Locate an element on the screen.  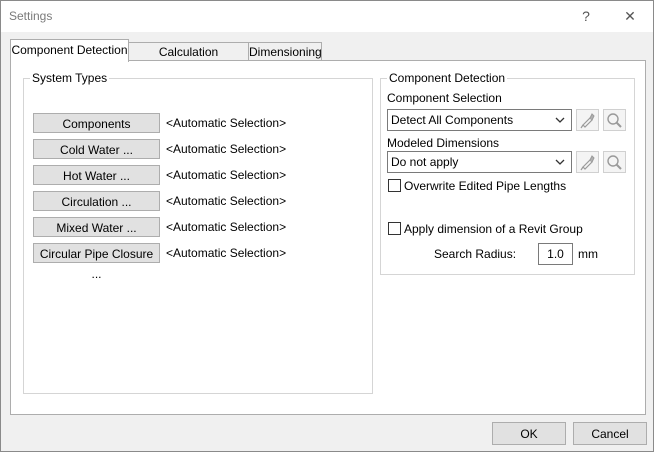
components-button: Components is located at coordinates (96, 123).